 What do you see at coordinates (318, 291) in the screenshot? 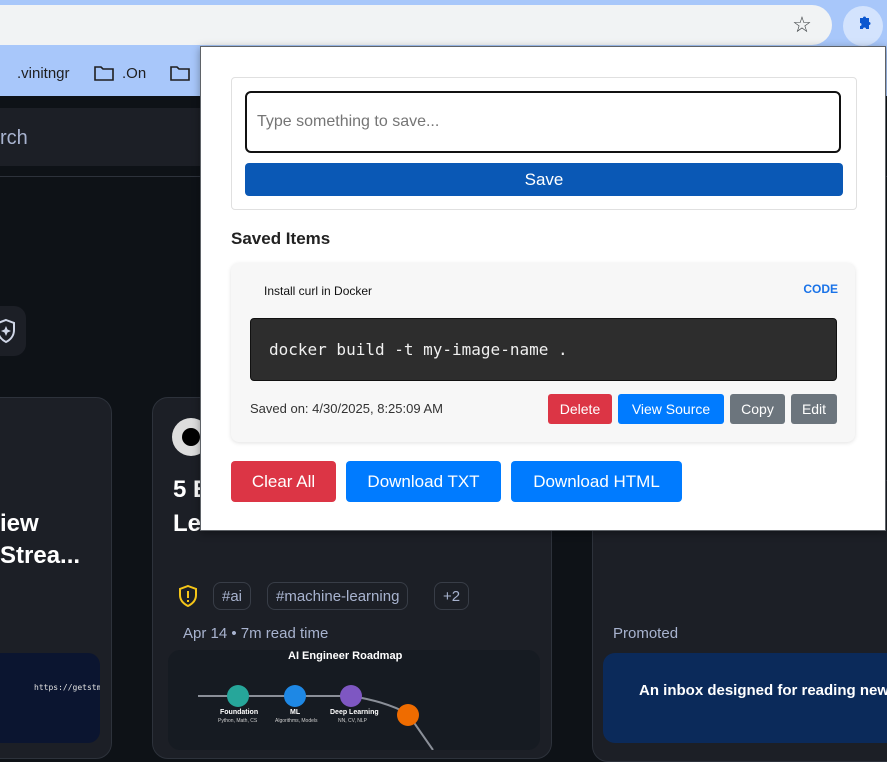
I see `saved-item-title: Install curl in Docker` at bounding box center [318, 291].